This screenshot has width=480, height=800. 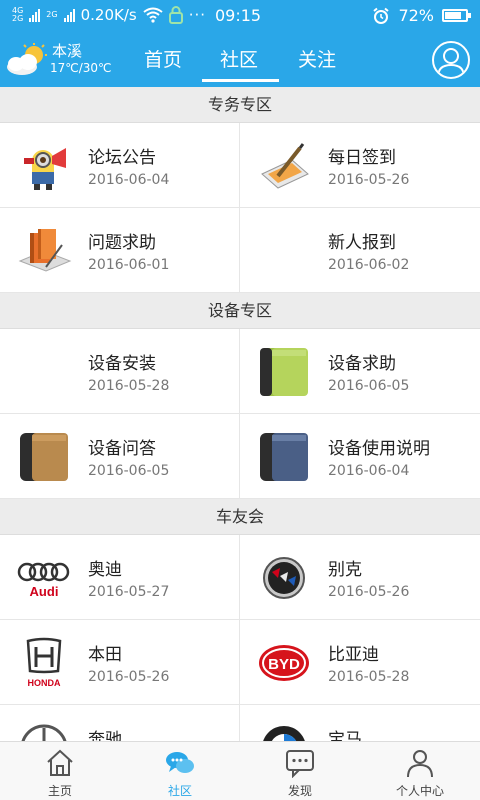 I want to click on board-item-device-help: 设备求助 2016-06-05, so click(x=360, y=371).